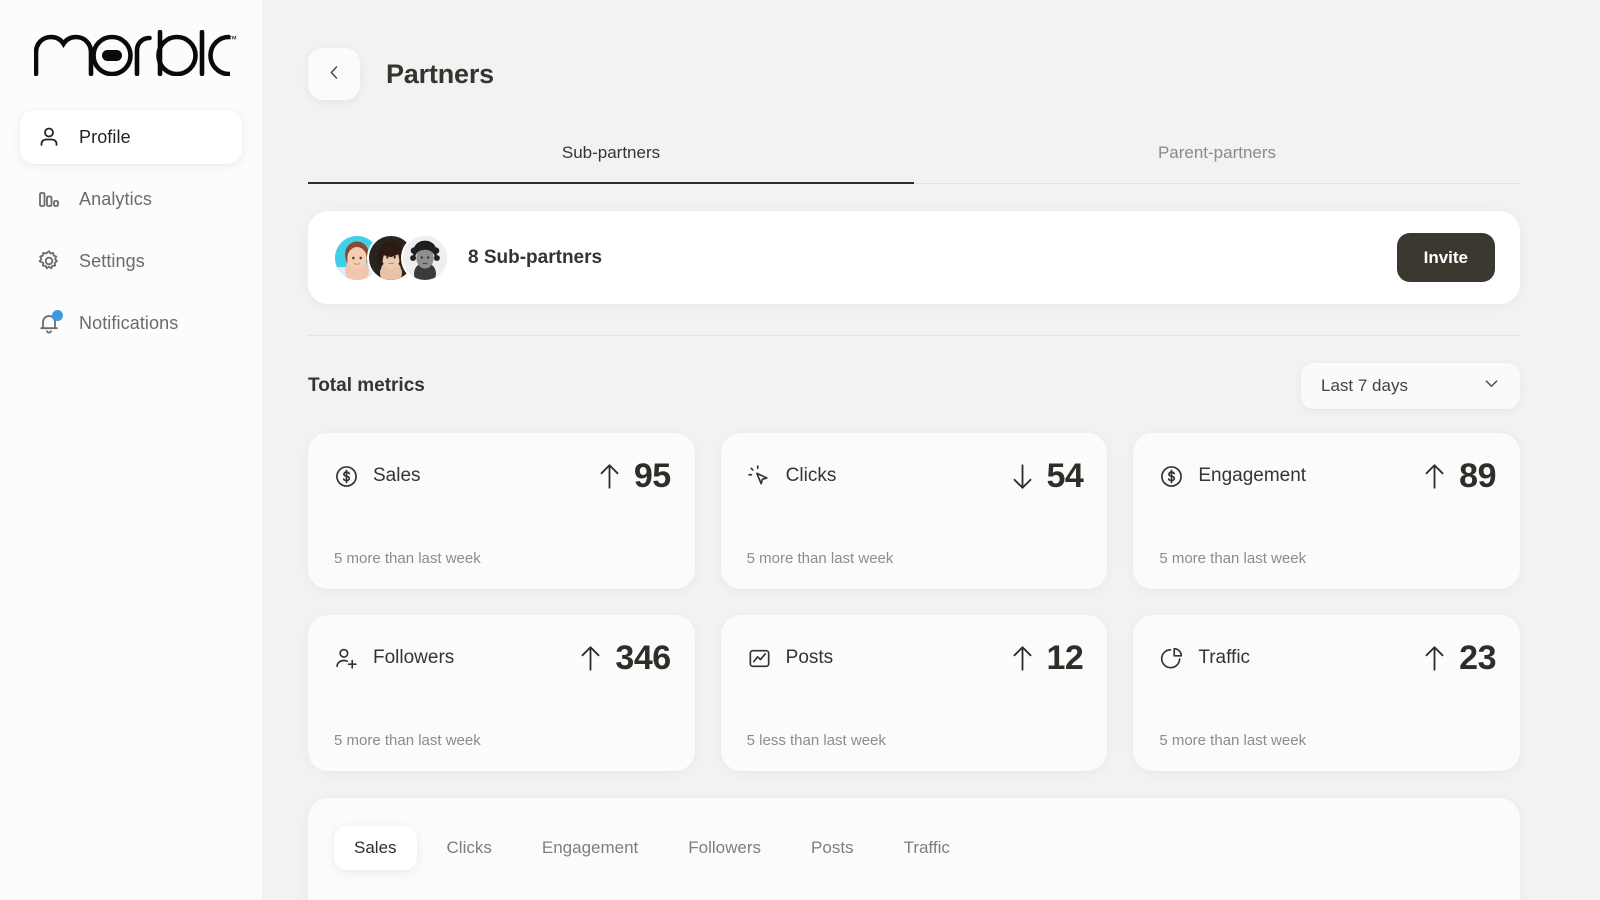 The height and width of the screenshot is (900, 1600). Describe the element at coordinates (1491, 386) in the screenshot. I see `chevron-down-icon` at that location.